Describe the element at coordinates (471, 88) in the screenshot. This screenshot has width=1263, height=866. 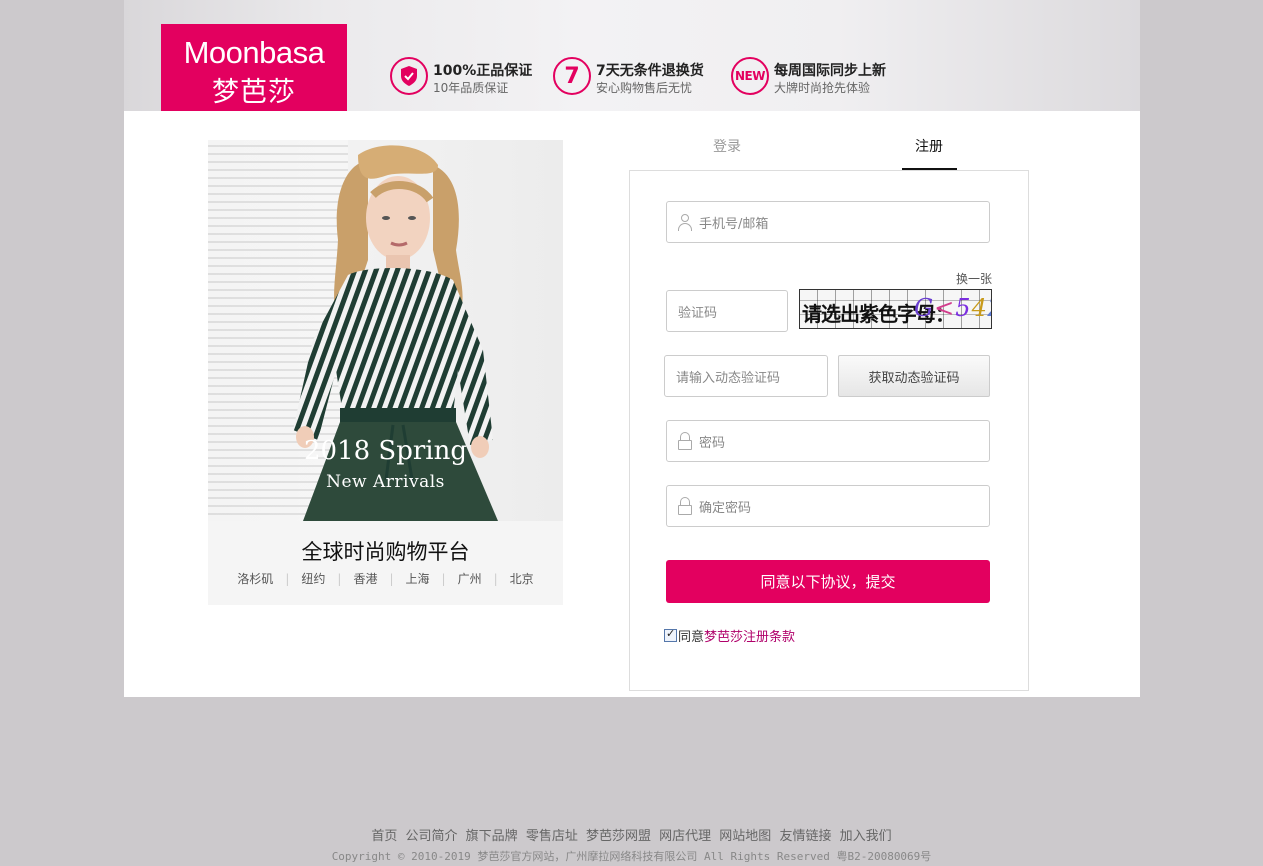
I see `feature-subtitle: 10年品质保证` at that location.